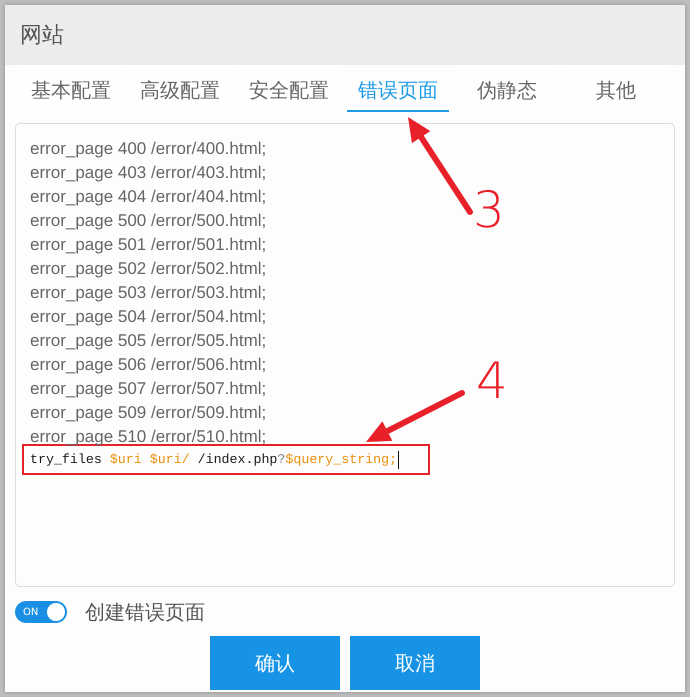  Describe the element at coordinates (148, 173) in the screenshot. I see `code-line: error_page 403 /error/403.html;` at that location.